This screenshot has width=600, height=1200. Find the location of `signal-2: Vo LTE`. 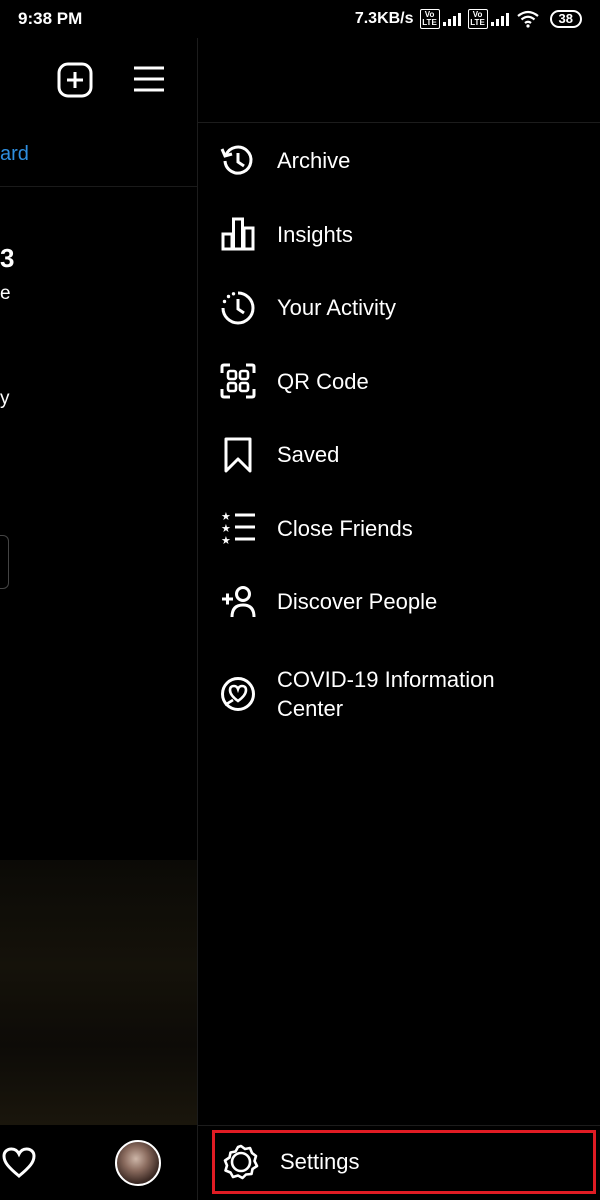

signal-2: Vo LTE is located at coordinates (488, 19).